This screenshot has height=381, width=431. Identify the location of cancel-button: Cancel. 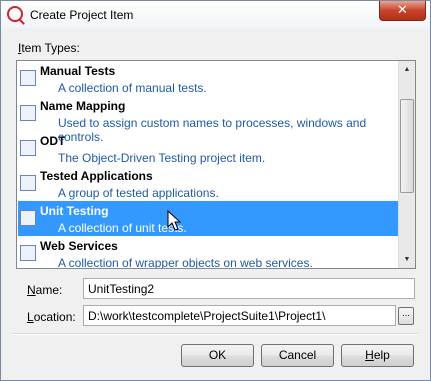
(297, 355).